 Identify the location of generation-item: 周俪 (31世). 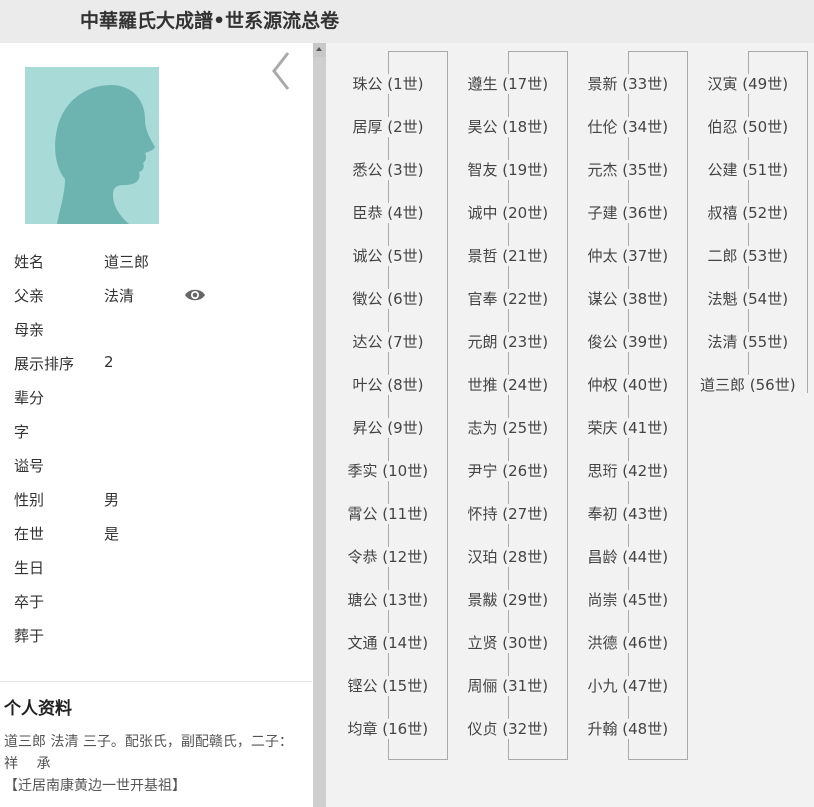
(508, 686).